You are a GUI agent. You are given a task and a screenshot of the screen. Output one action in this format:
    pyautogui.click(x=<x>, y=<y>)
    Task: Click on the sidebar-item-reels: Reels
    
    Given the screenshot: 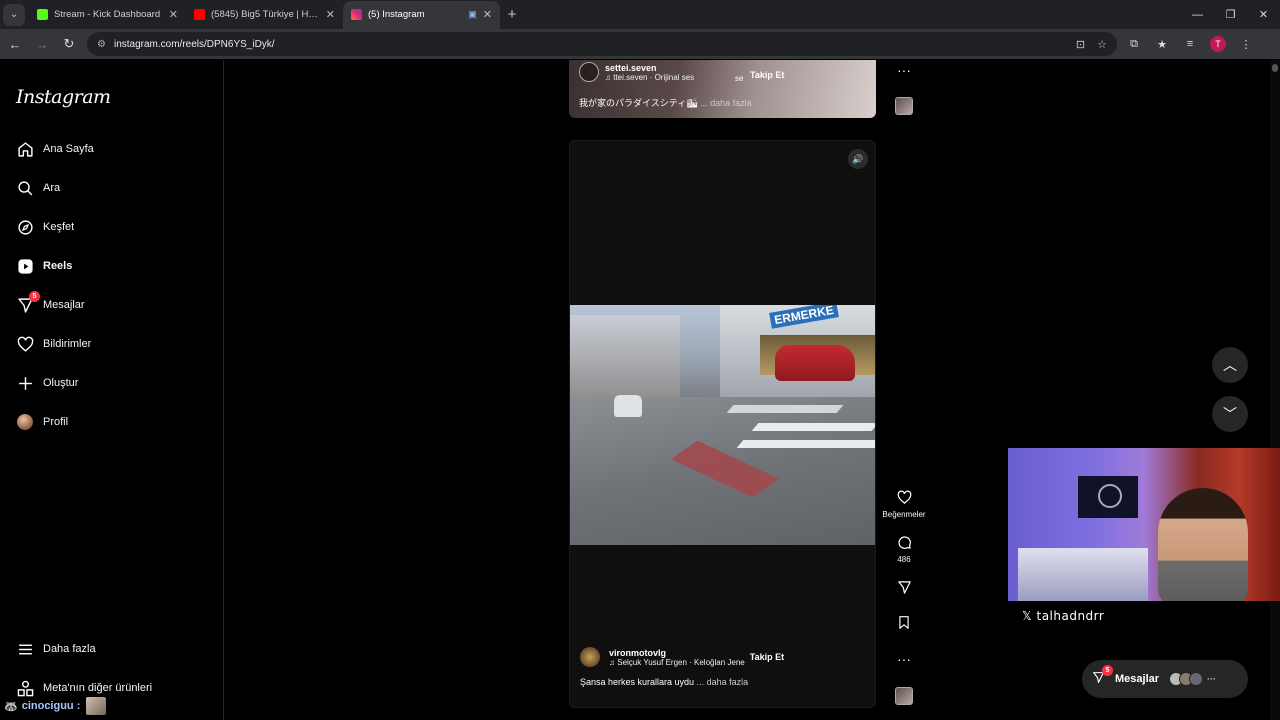 What is the action you would take?
    pyautogui.click(x=44, y=266)
    